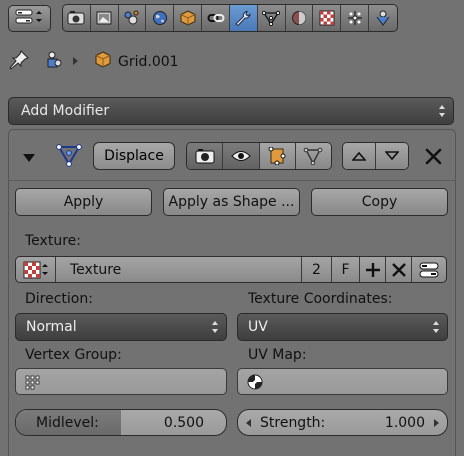  I want to click on unlink-texture-button, so click(399, 269).